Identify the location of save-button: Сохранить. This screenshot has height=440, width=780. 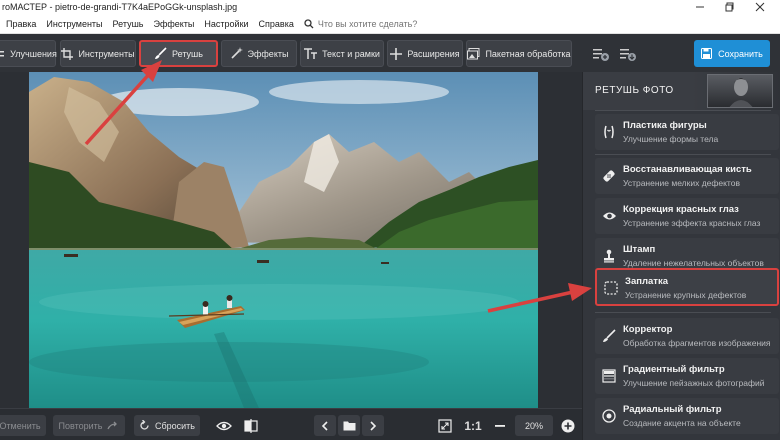
(732, 53).